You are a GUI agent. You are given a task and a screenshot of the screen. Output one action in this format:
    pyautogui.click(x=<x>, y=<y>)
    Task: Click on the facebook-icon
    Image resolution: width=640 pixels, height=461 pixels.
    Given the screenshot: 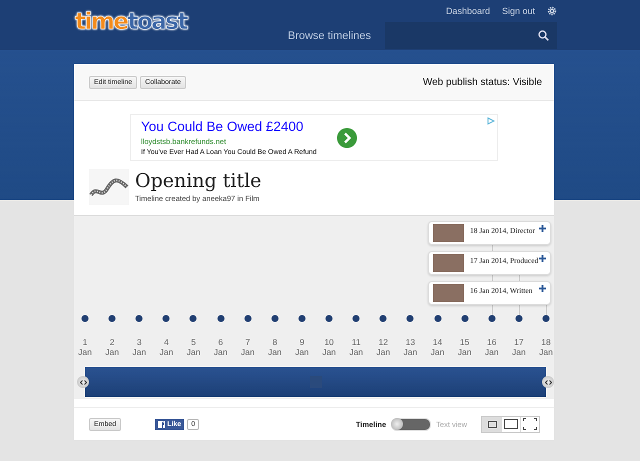 What is the action you would take?
    pyautogui.click(x=162, y=424)
    